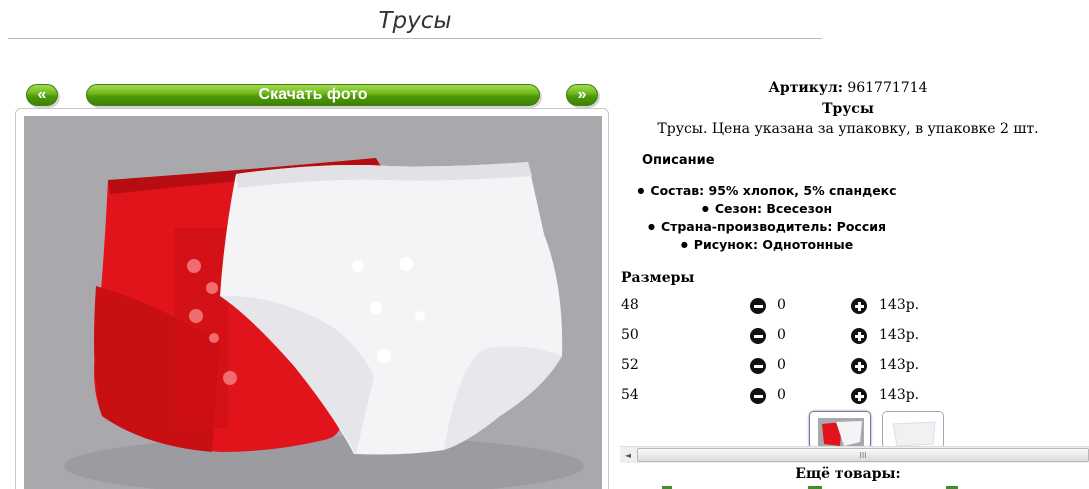  Describe the element at coordinates (767, 192) in the screenshot. I see `feature-item: Состав: 95% хлопок, 5% спандекс` at that location.